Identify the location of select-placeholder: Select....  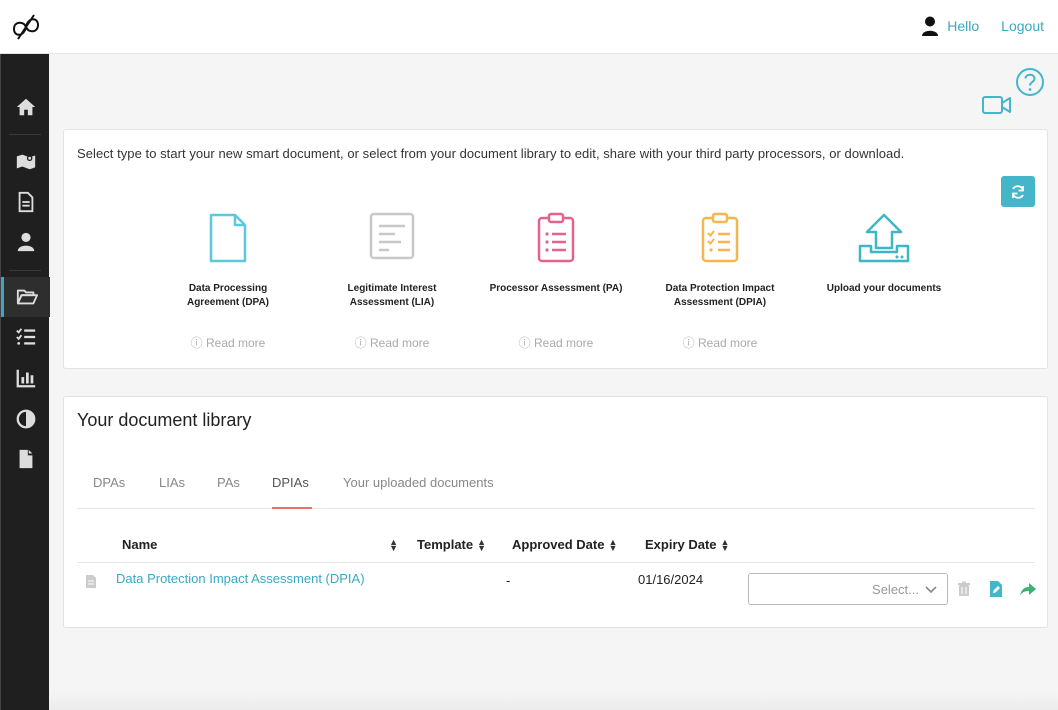
(895, 589).